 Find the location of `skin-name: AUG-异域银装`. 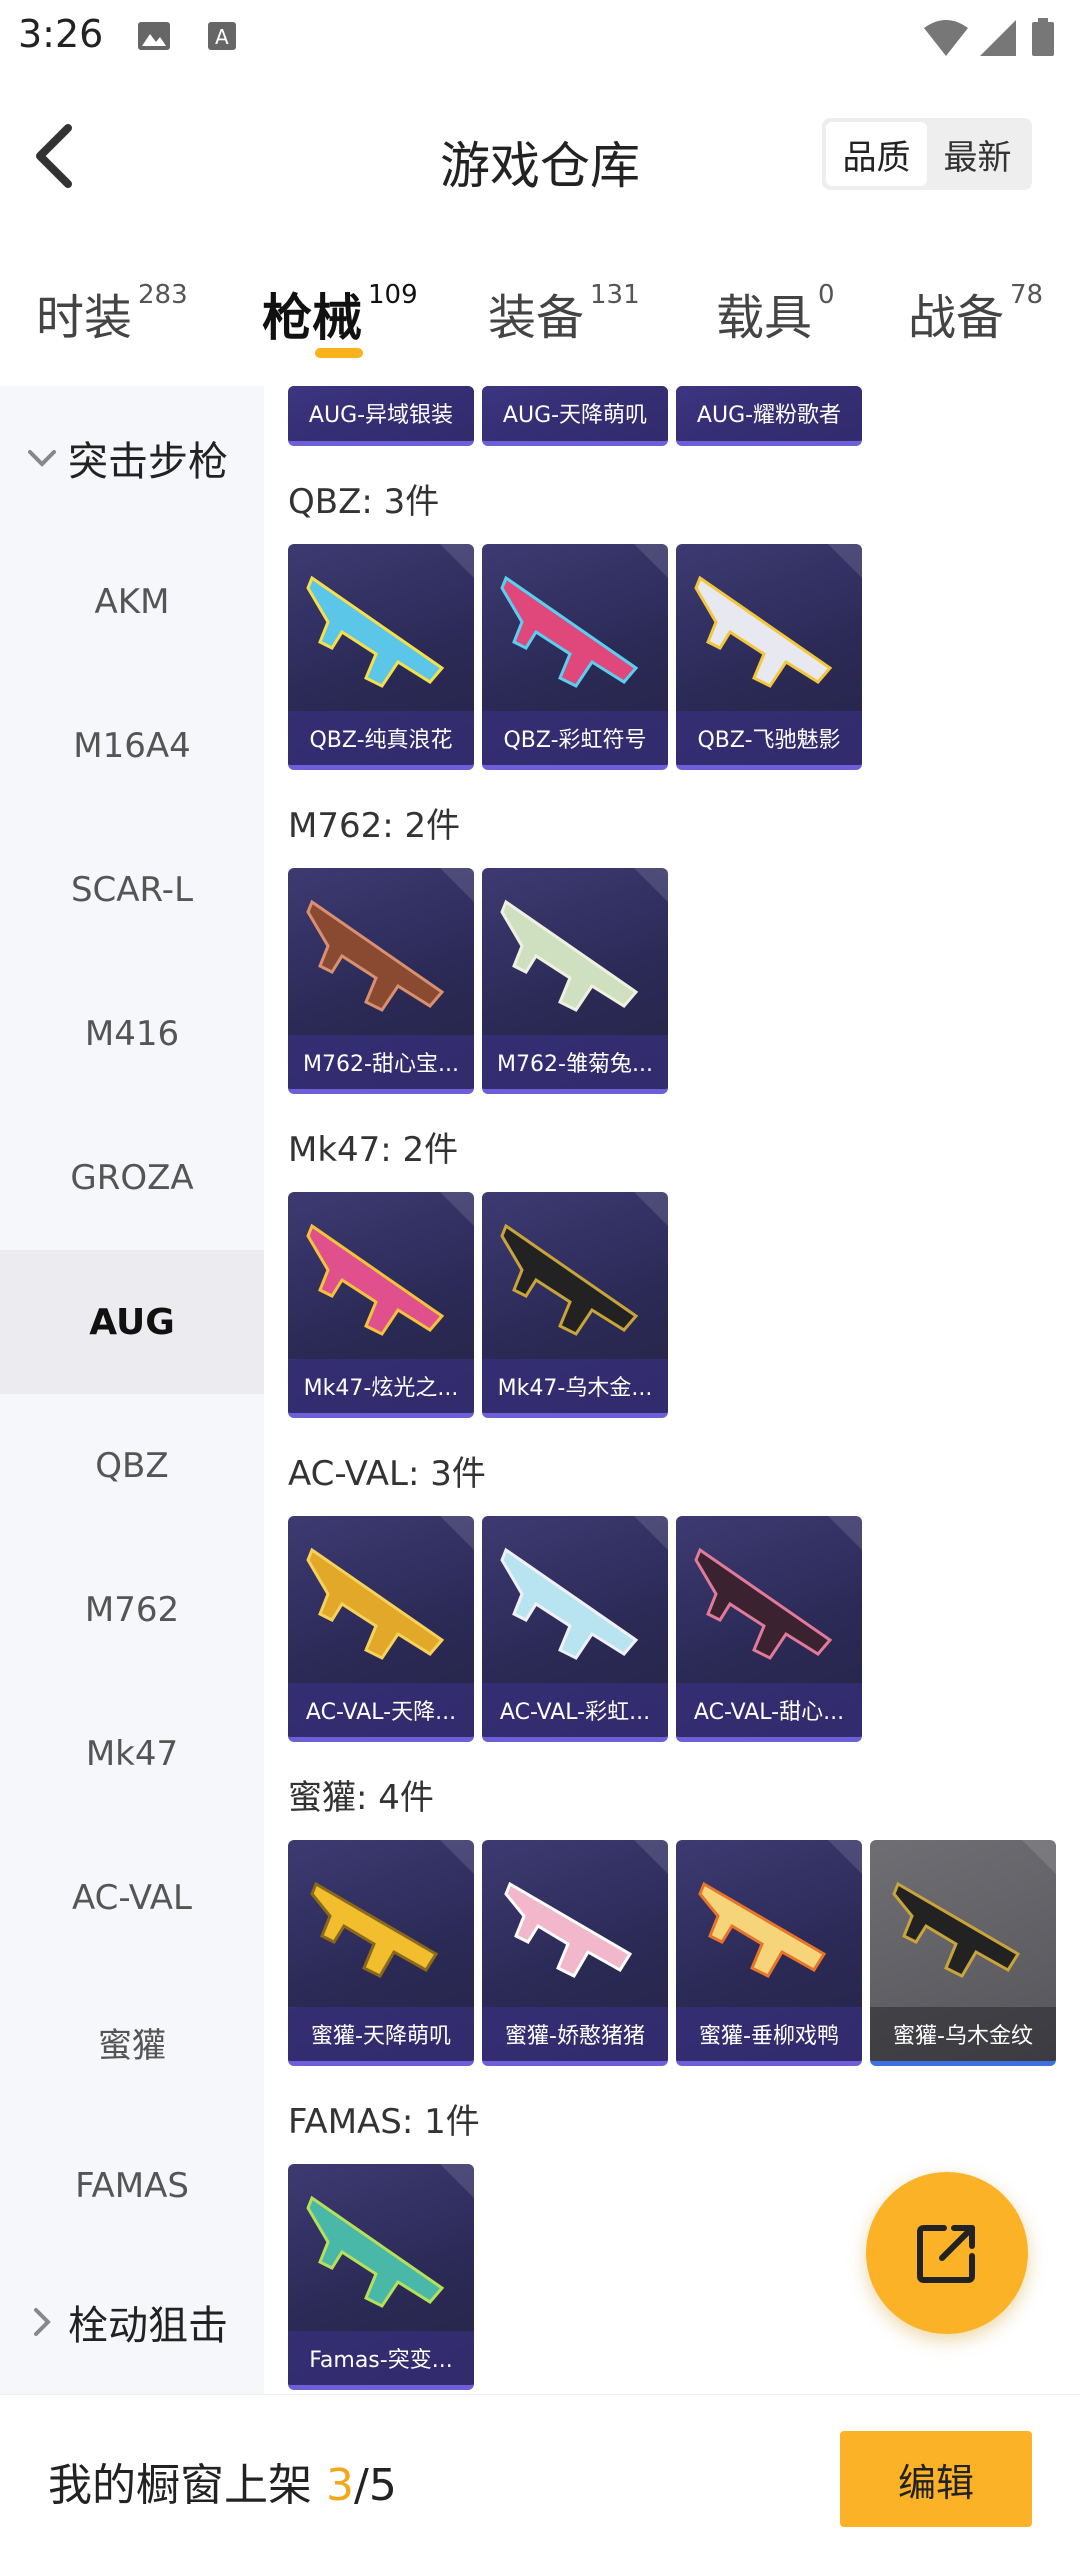

skin-name: AUG-异域银装 is located at coordinates (381, 413).